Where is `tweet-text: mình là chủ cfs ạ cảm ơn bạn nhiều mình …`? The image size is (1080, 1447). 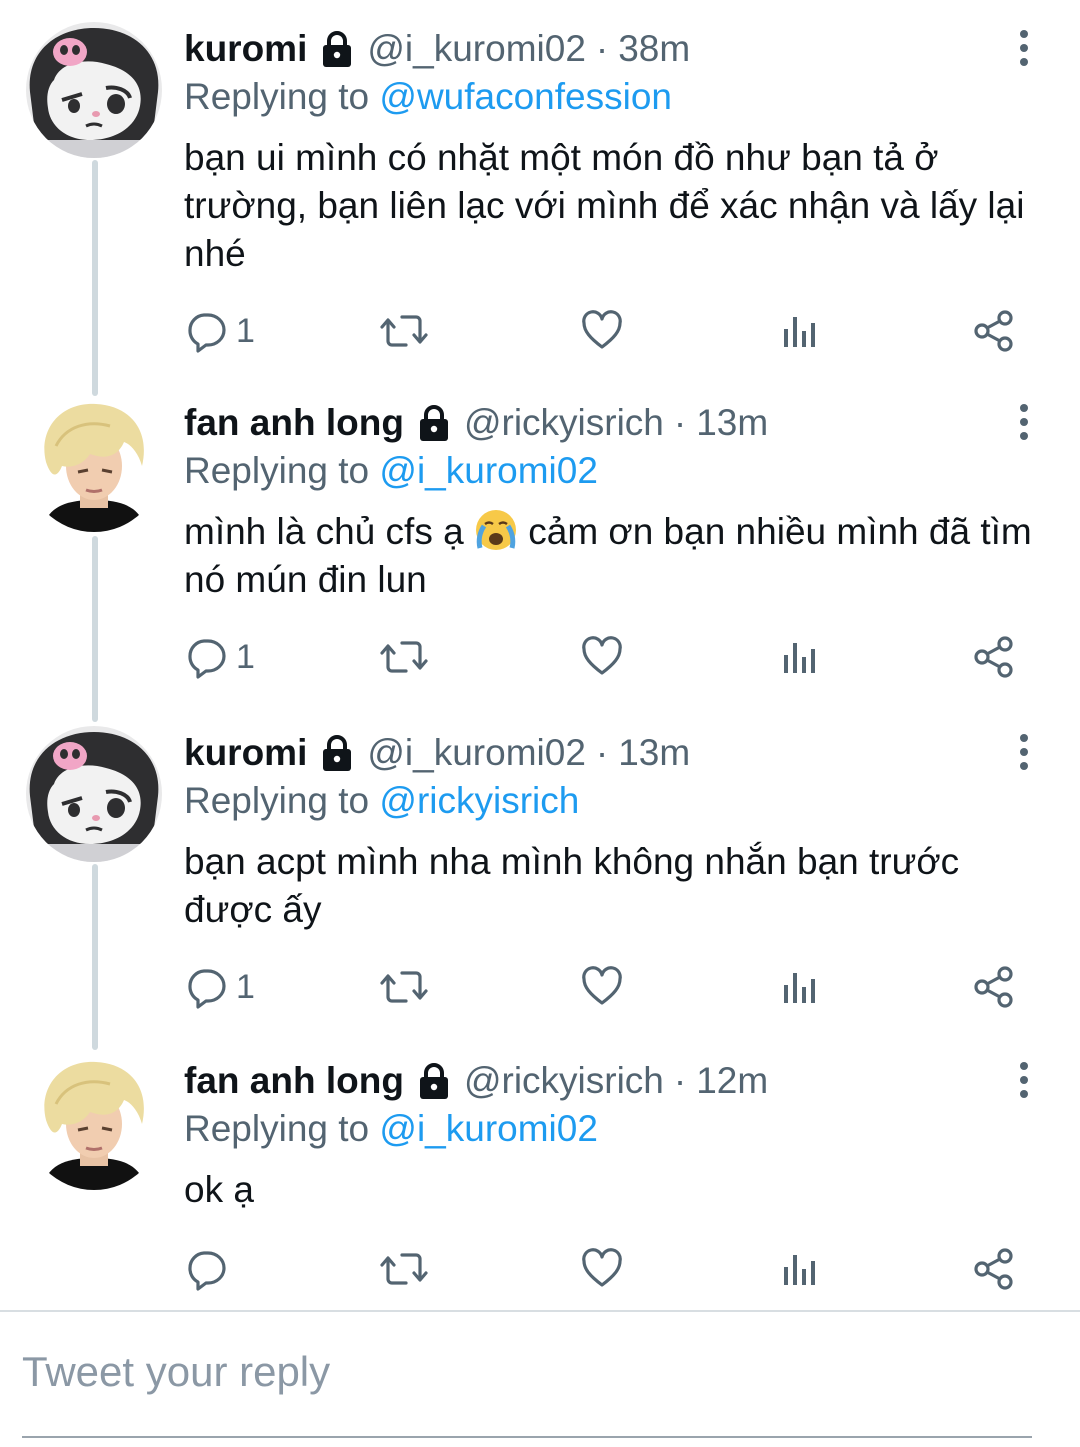 tweet-text: mình là chủ cfs ạ cảm ơn bạn nhiều mình … is located at coordinates (614, 556).